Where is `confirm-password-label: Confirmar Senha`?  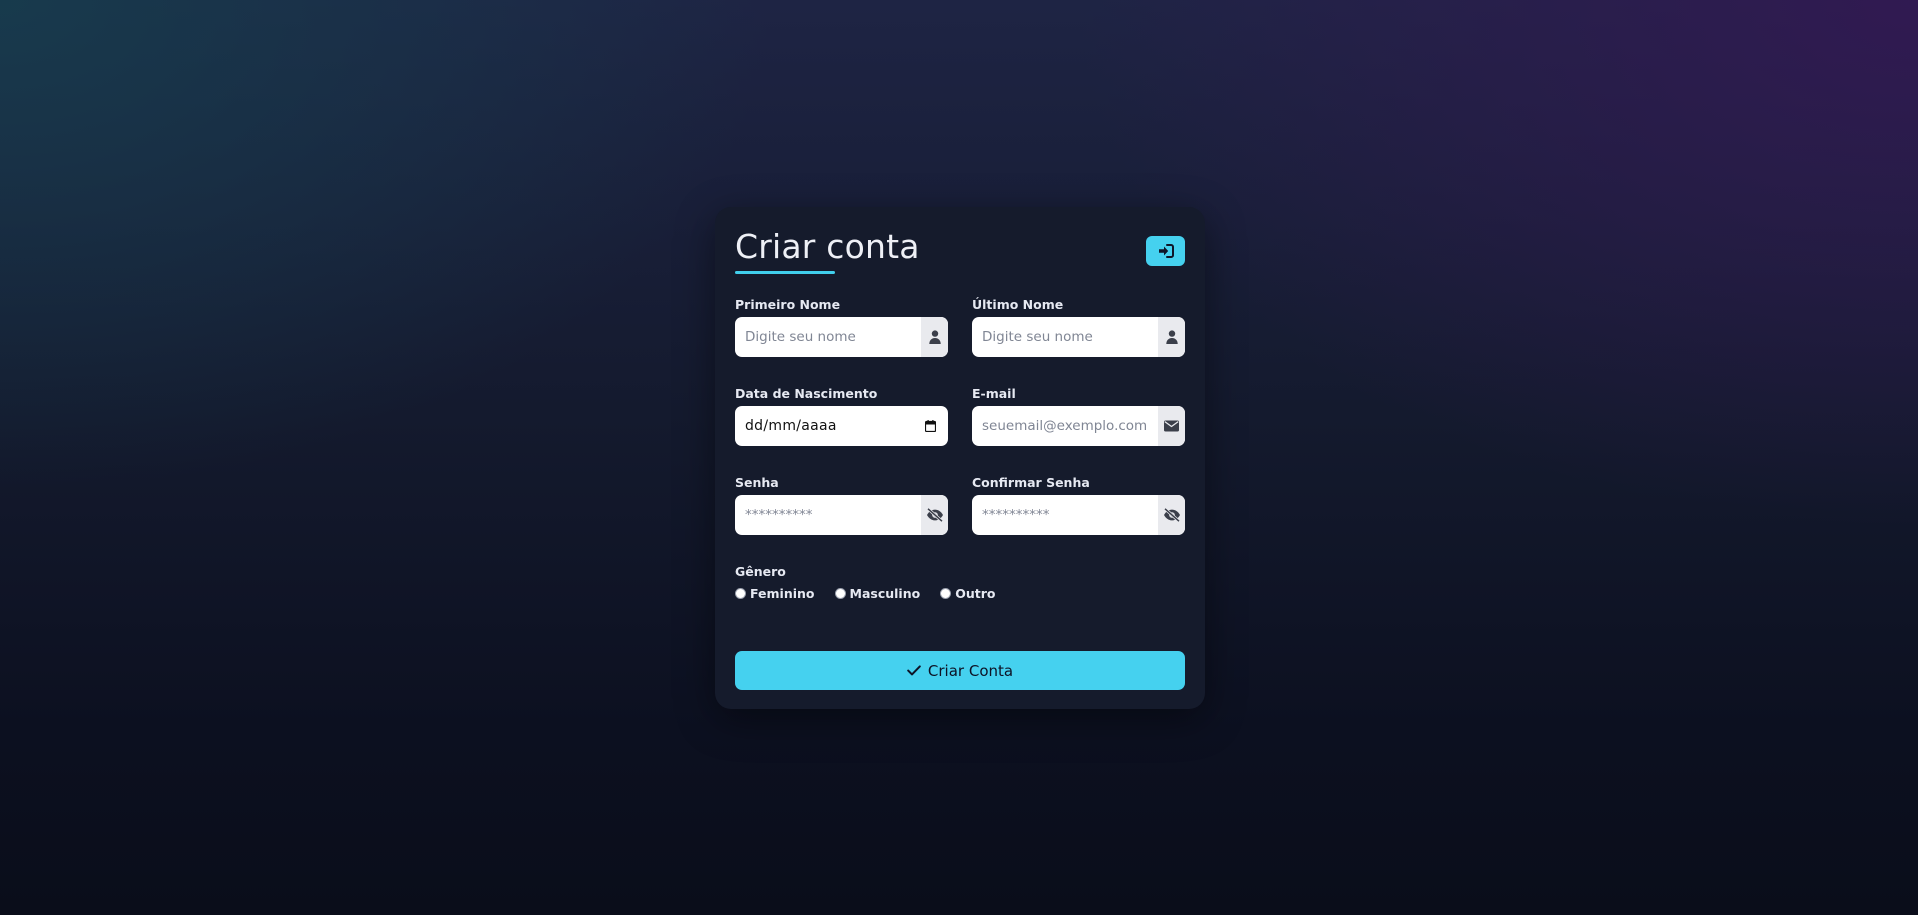
confirm-password-label: Confirmar Senha is located at coordinates (1031, 482).